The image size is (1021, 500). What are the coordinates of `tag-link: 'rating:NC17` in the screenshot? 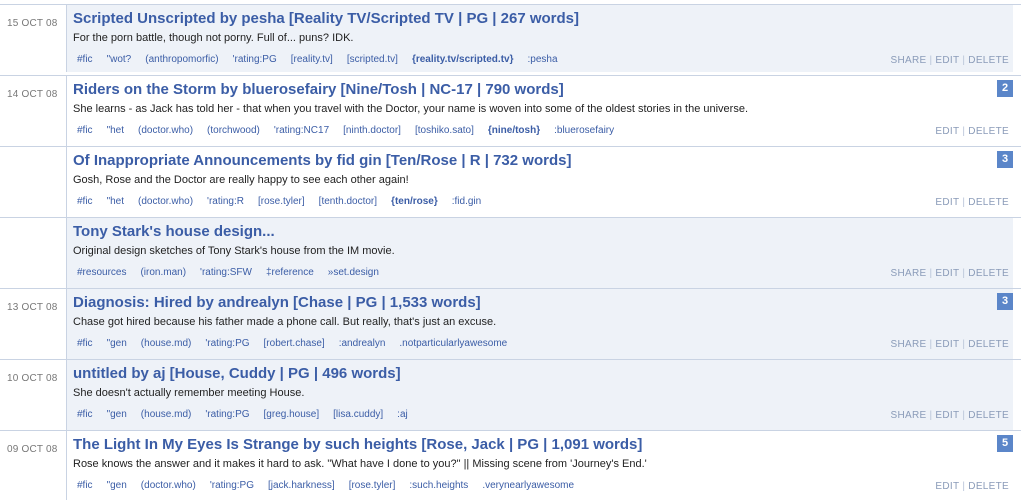 It's located at (301, 130).